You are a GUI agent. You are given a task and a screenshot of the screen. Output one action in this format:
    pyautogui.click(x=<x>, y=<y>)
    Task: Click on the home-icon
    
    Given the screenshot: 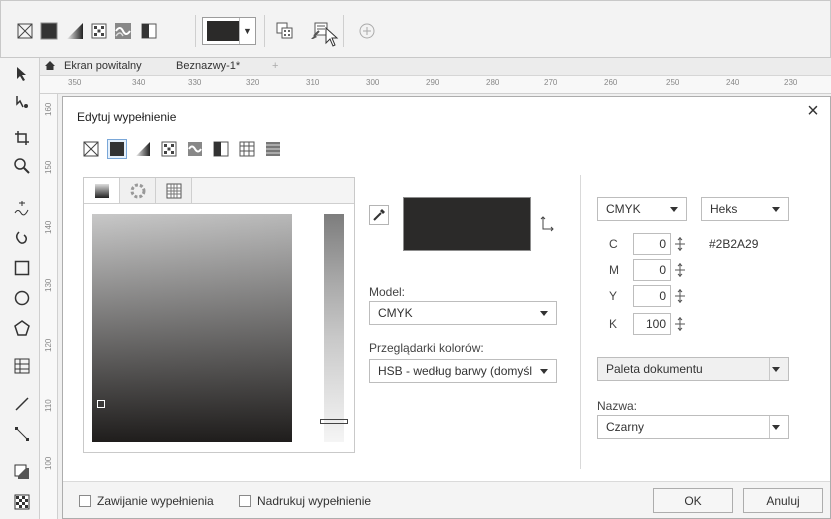 What is the action you would take?
    pyautogui.click(x=50, y=67)
    